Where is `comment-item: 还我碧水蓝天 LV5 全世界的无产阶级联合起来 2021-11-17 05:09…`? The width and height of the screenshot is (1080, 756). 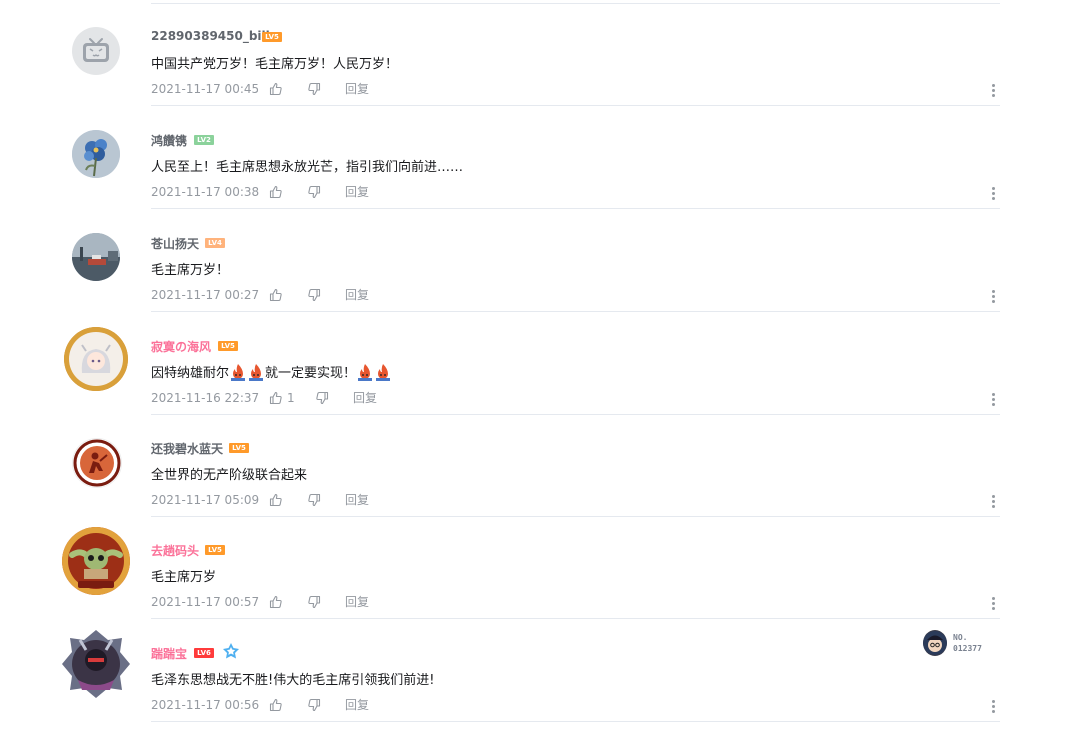
comment-item: 还我碧水蓝天 LV5 全世界的无产阶级联合起来 2021-11-17 05:09… is located at coordinates (540, 466).